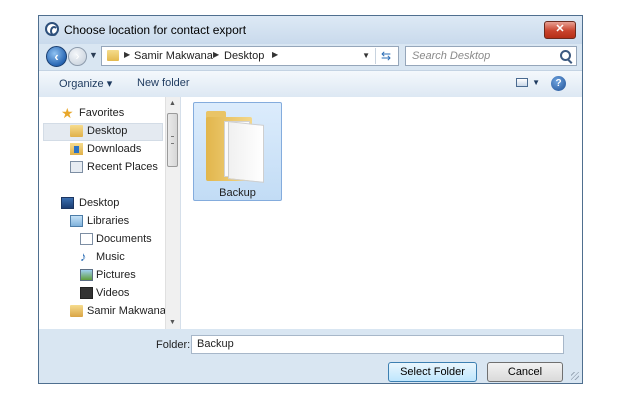  What do you see at coordinates (67, 203) in the screenshot?
I see `desktop-icon` at bounding box center [67, 203].